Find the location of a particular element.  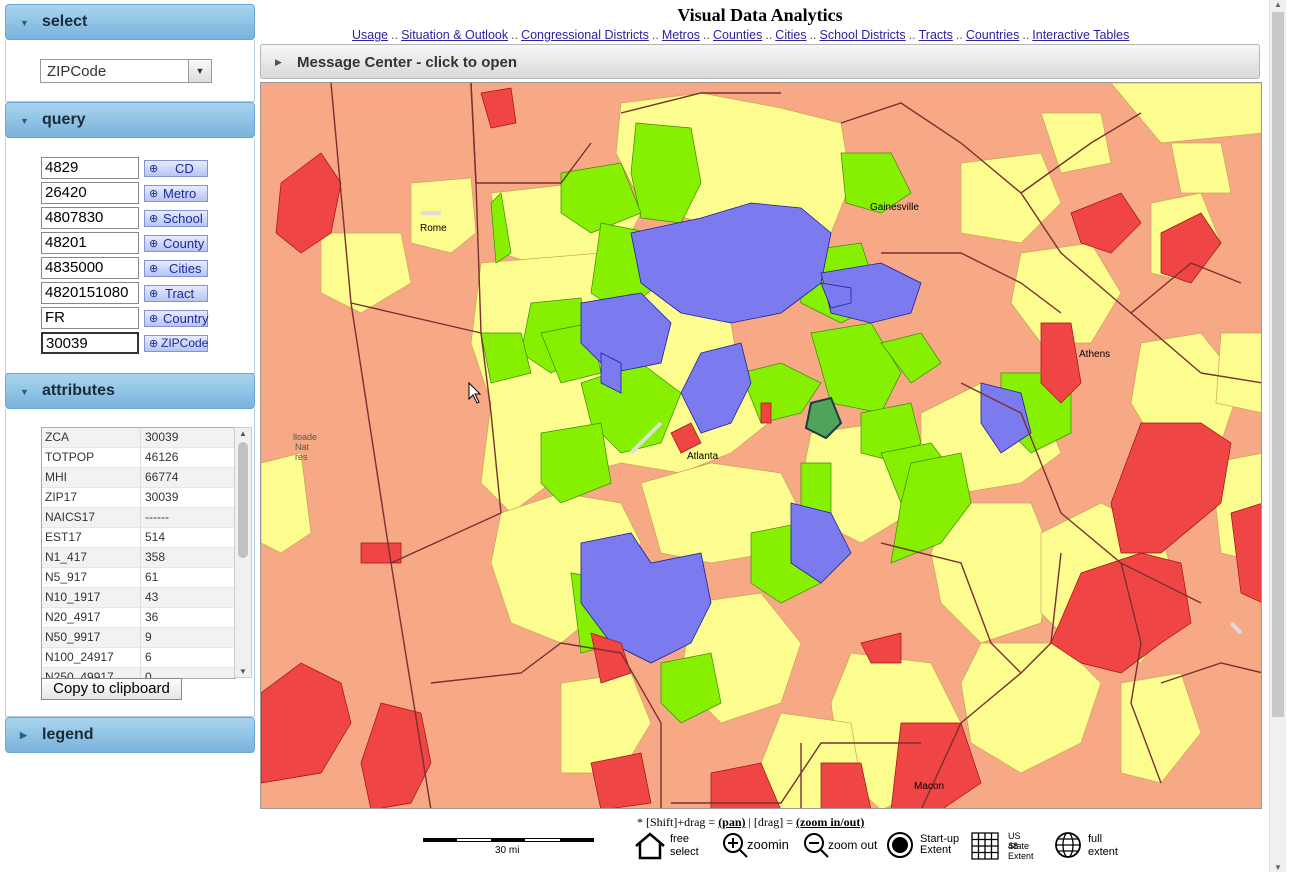

attribute-key: N50_9917 is located at coordinates (73, 637).